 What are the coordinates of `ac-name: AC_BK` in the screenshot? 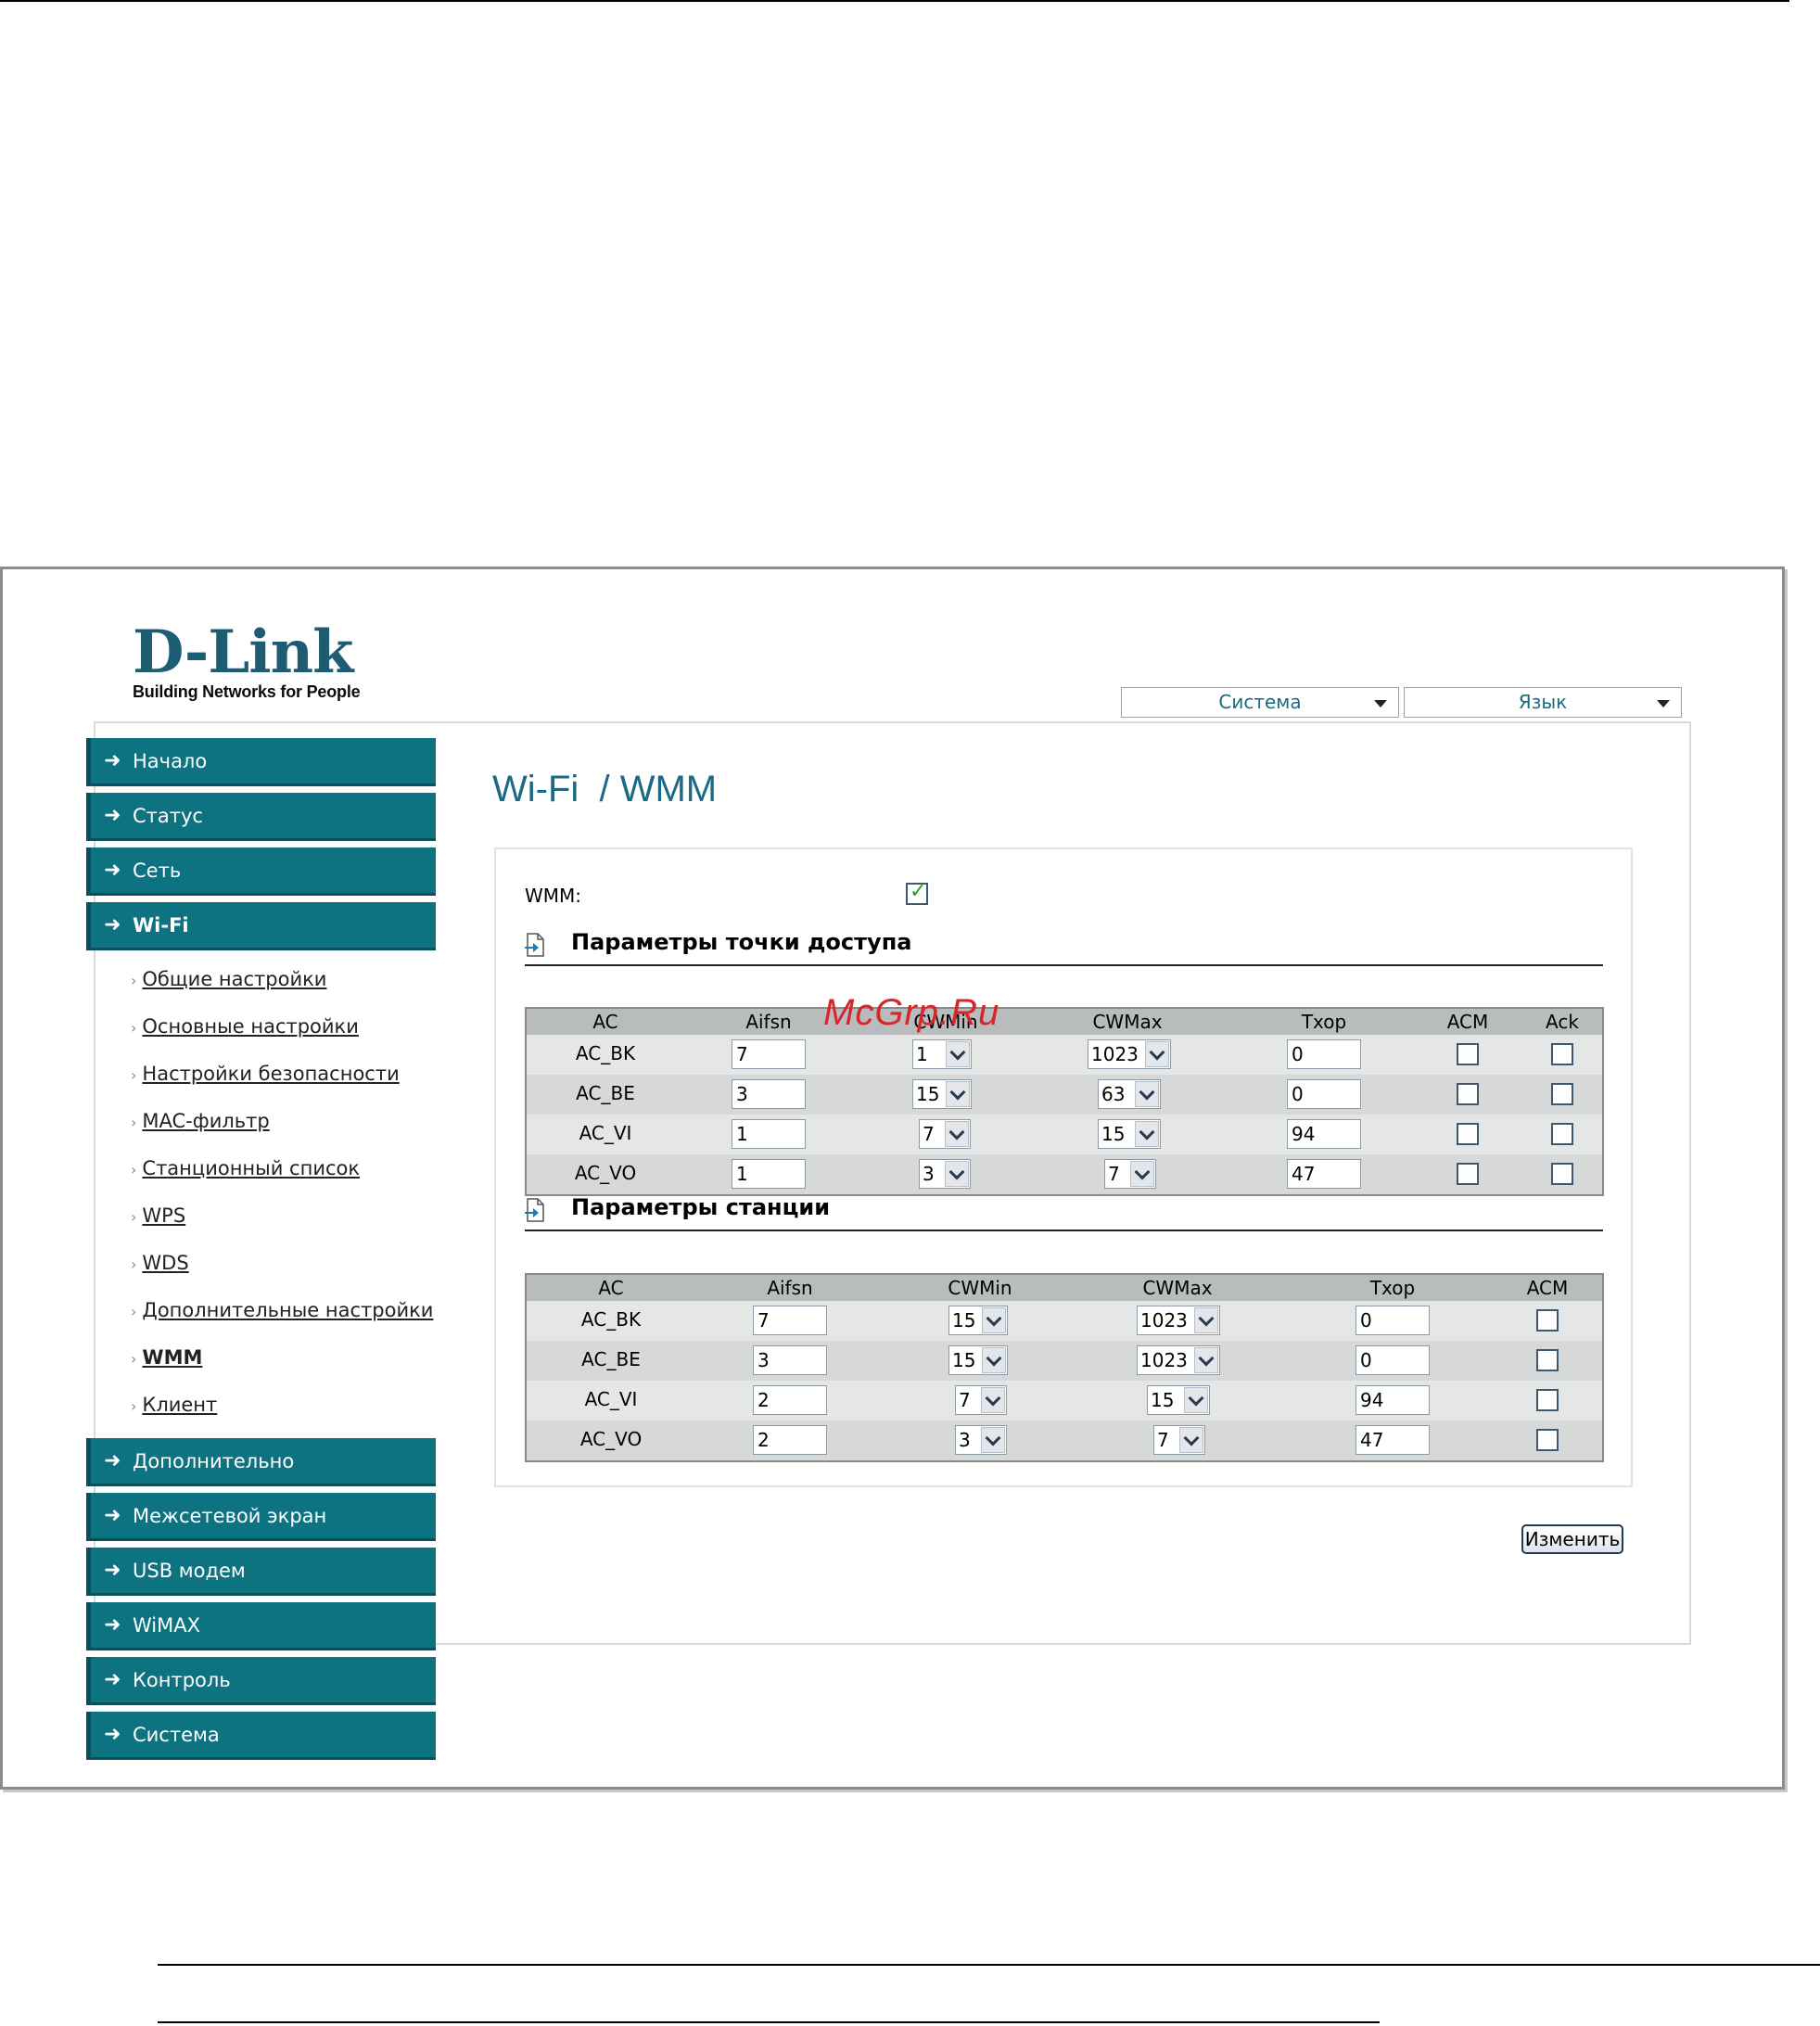 It's located at (611, 1319).